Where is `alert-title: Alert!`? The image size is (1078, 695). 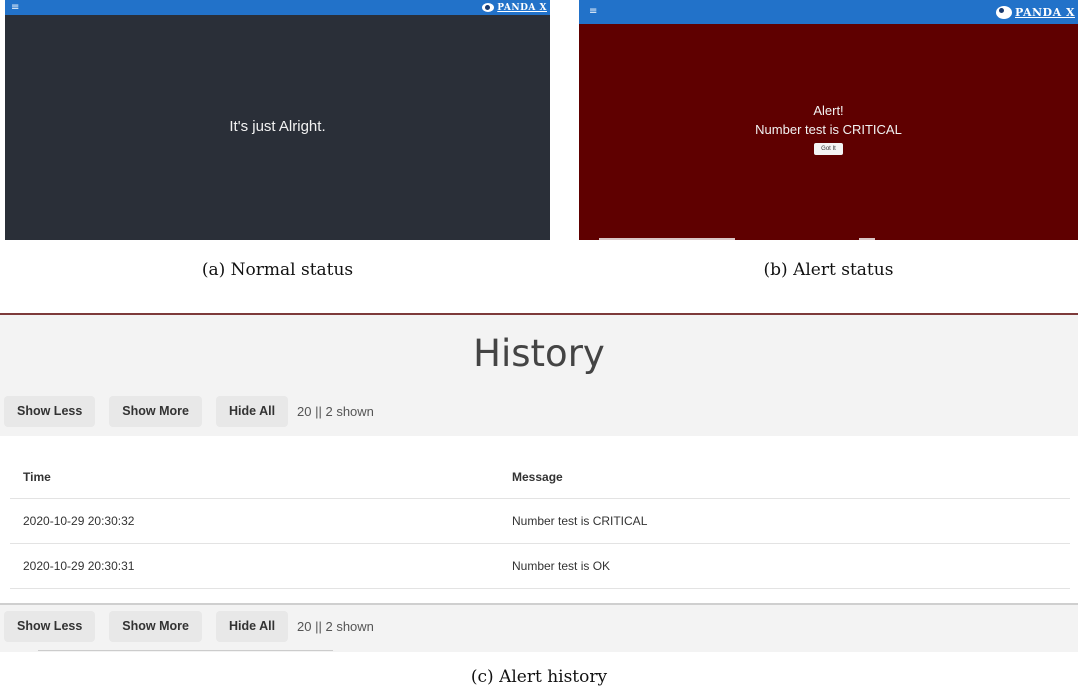 alert-title: Alert! is located at coordinates (828, 110).